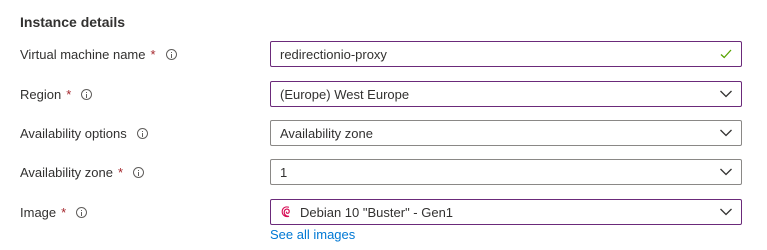 This screenshot has height=250, width=767. What do you see at coordinates (506, 94) in the screenshot?
I see `region-dropdown: (Europe) West Europe` at bounding box center [506, 94].